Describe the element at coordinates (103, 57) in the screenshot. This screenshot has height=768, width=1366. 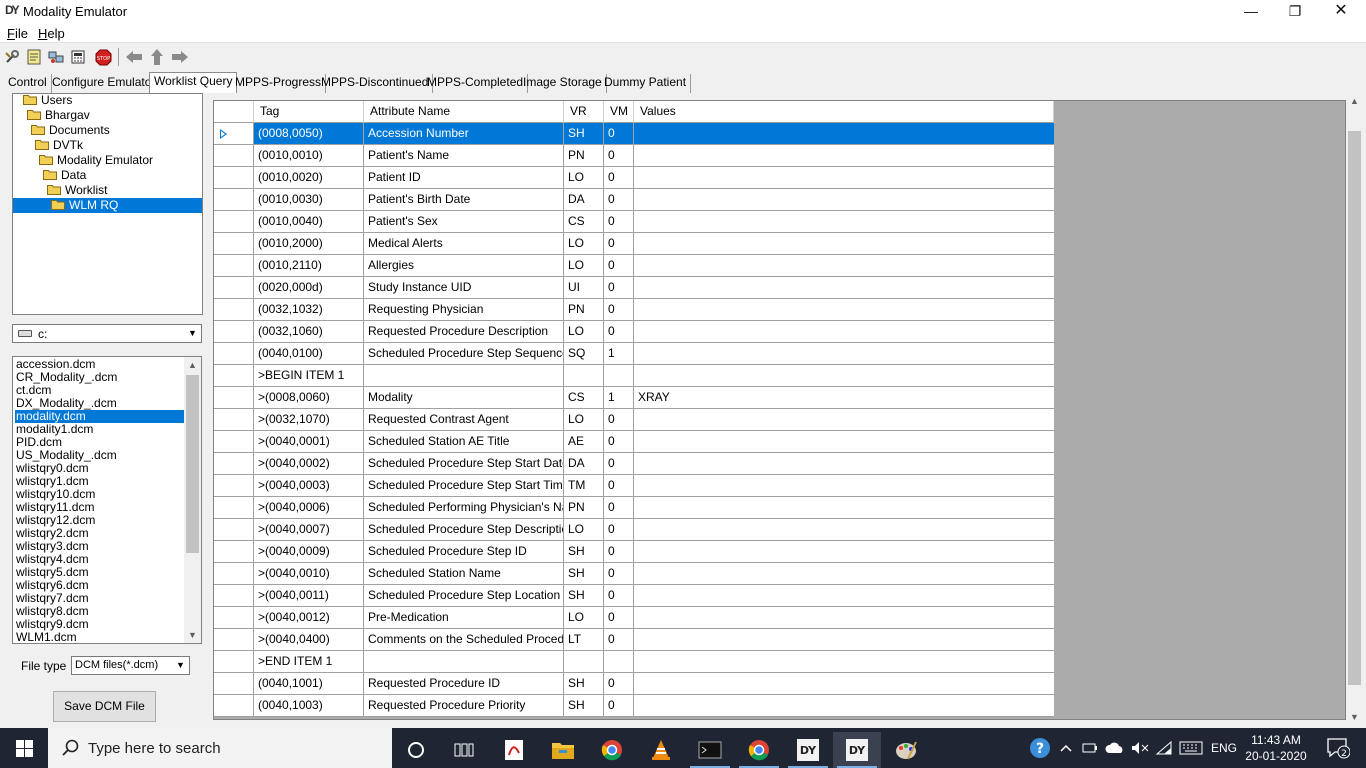
I see `stop-icon: STOP` at that location.